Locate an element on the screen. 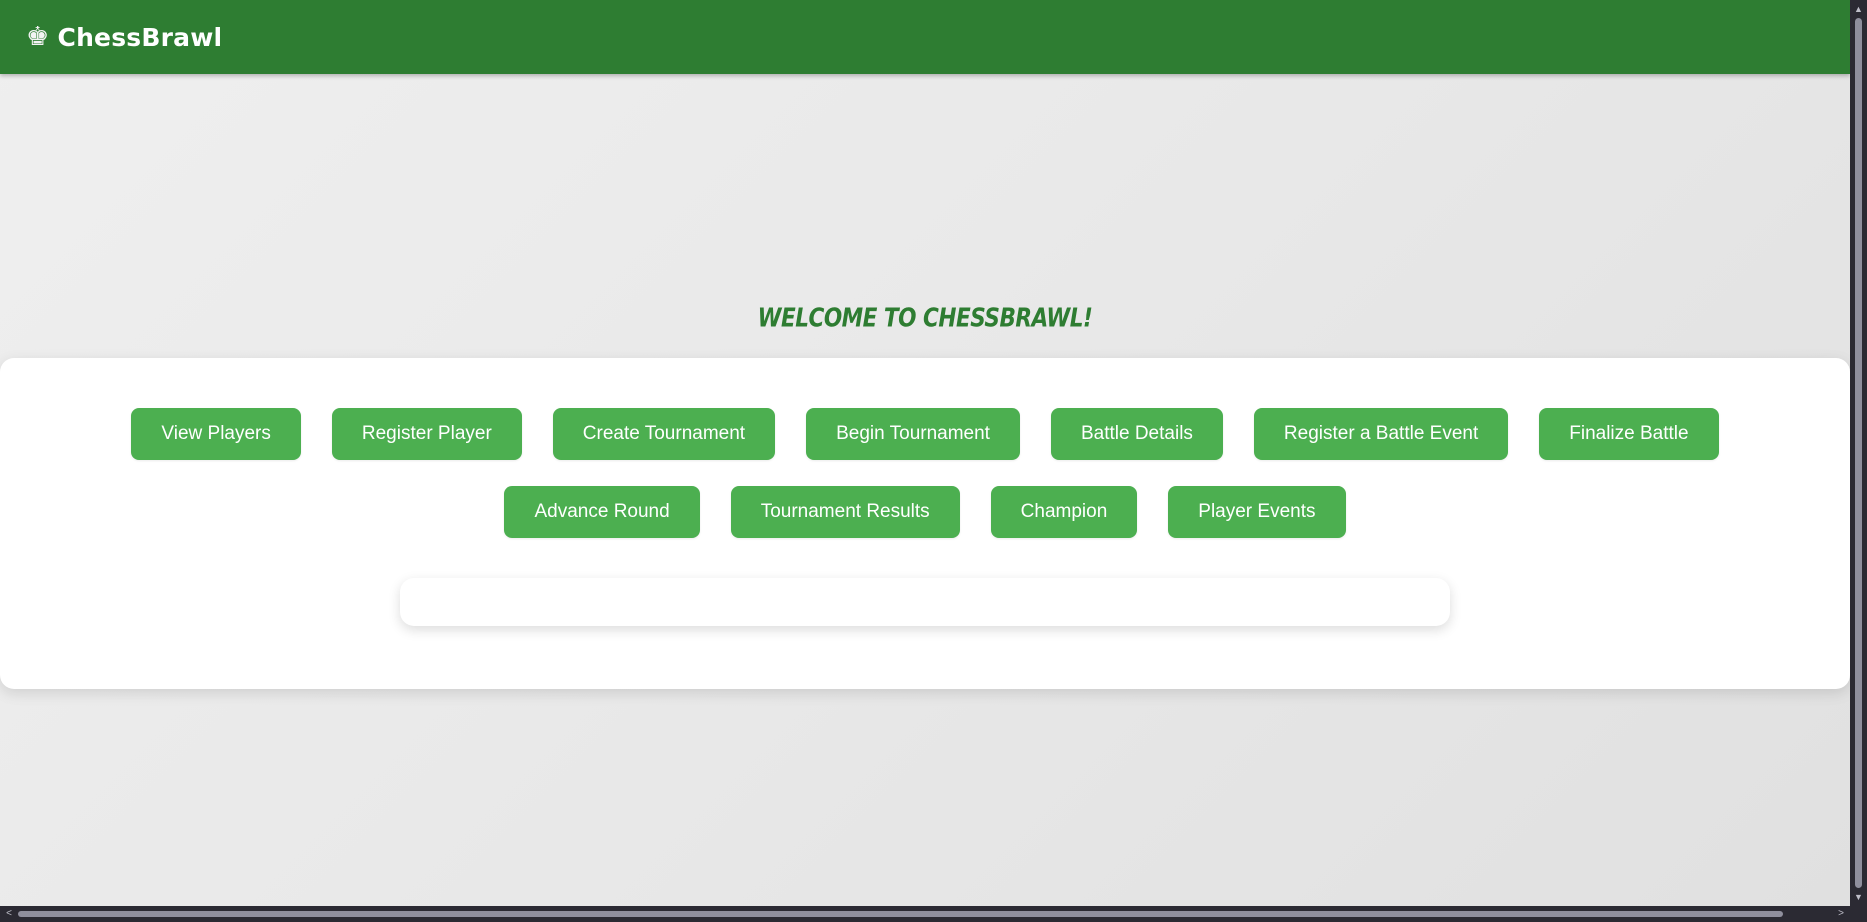  battle-details-button: Battle Details is located at coordinates (1136, 434).